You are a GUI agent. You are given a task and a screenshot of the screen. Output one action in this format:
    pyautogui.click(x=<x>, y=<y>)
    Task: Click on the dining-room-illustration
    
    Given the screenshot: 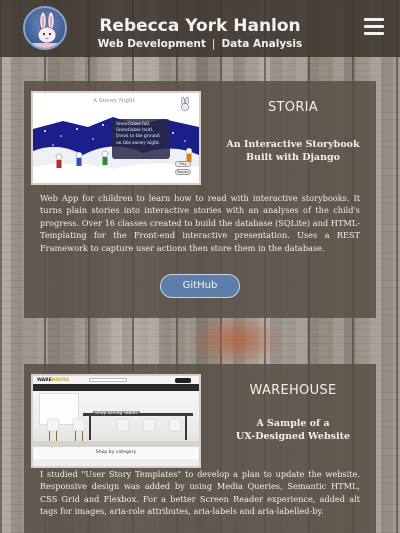 What is the action you would take?
    pyautogui.click(x=116, y=430)
    